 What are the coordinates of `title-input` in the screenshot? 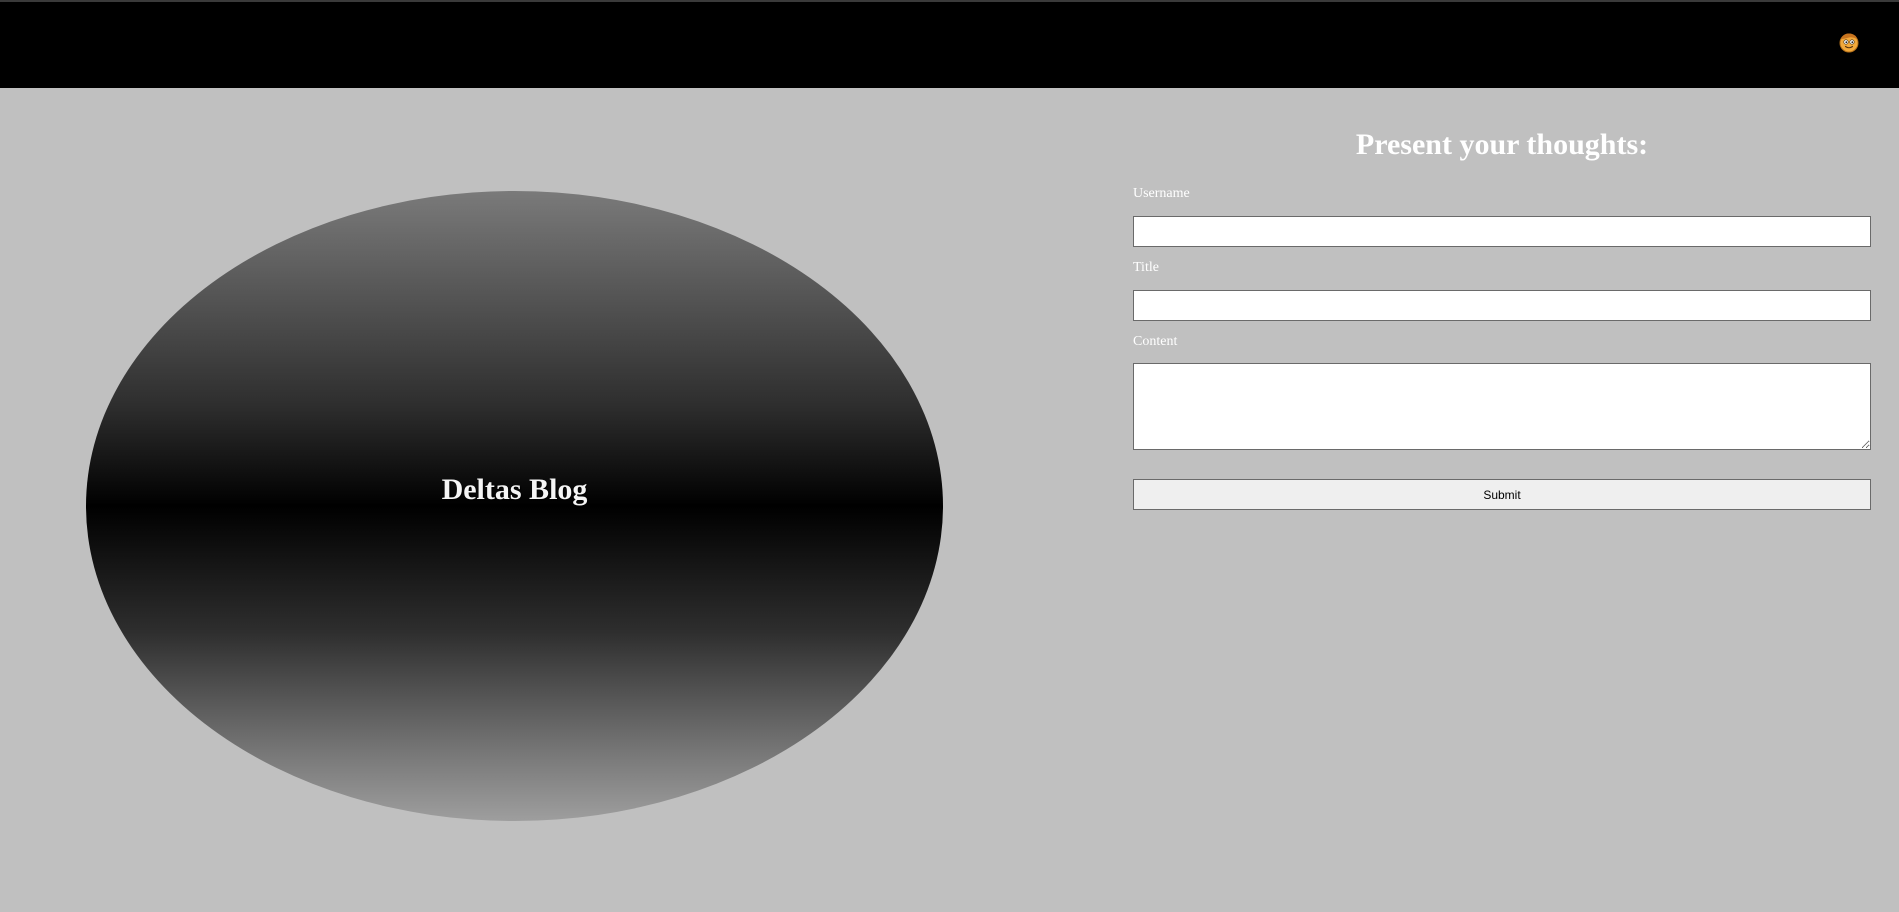 It's located at (1502, 305).